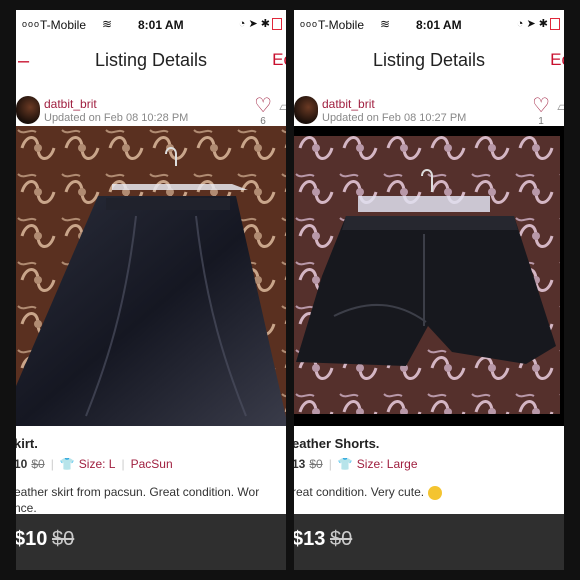  I want to click on buy-bar: $10 $0, so click(151, 542).